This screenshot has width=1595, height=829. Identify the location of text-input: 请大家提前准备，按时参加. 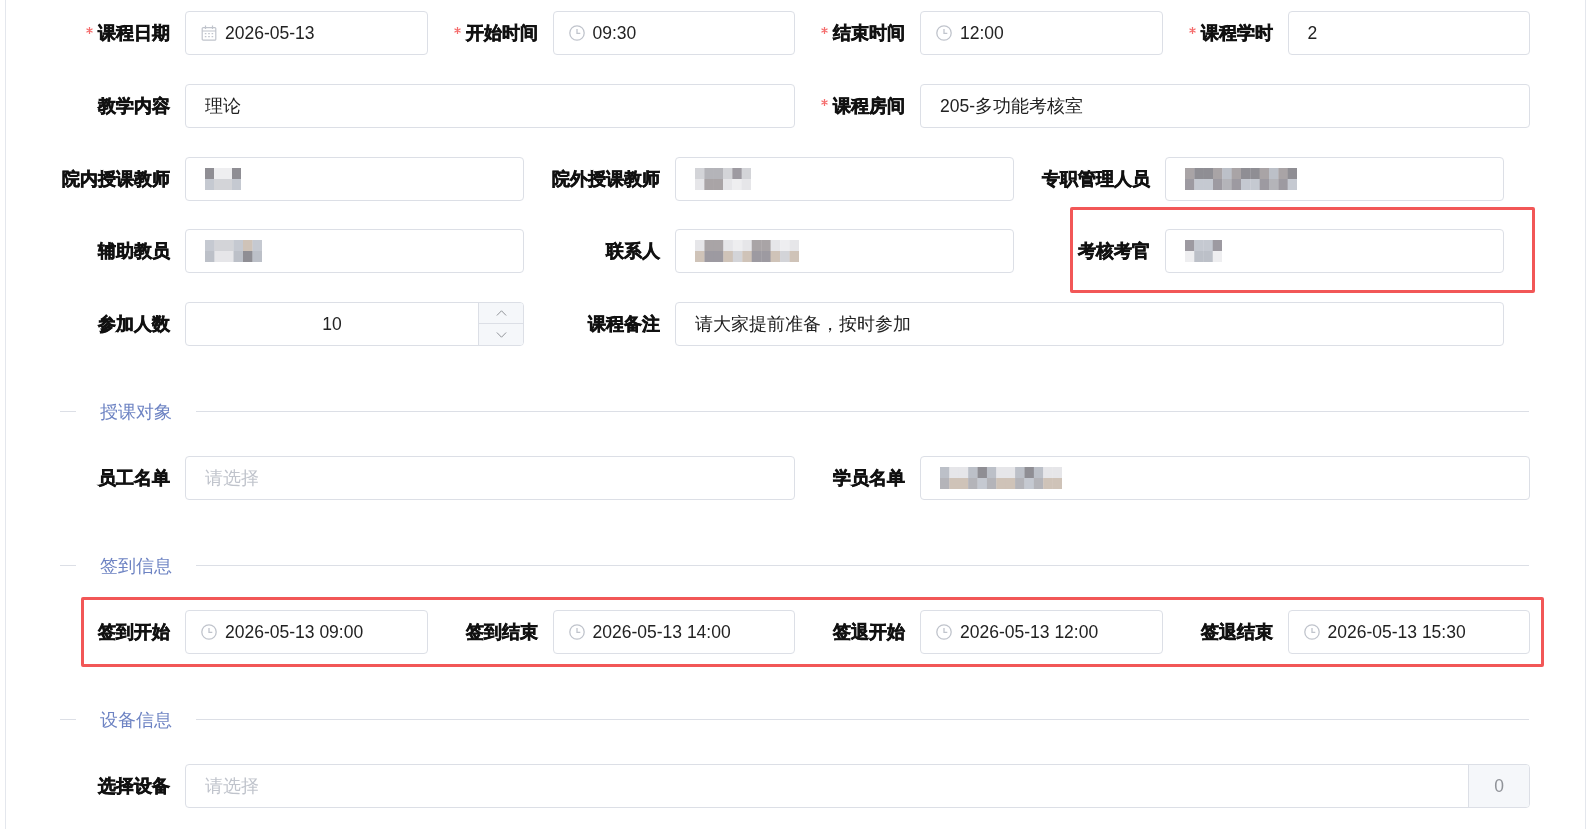
(1089, 324).